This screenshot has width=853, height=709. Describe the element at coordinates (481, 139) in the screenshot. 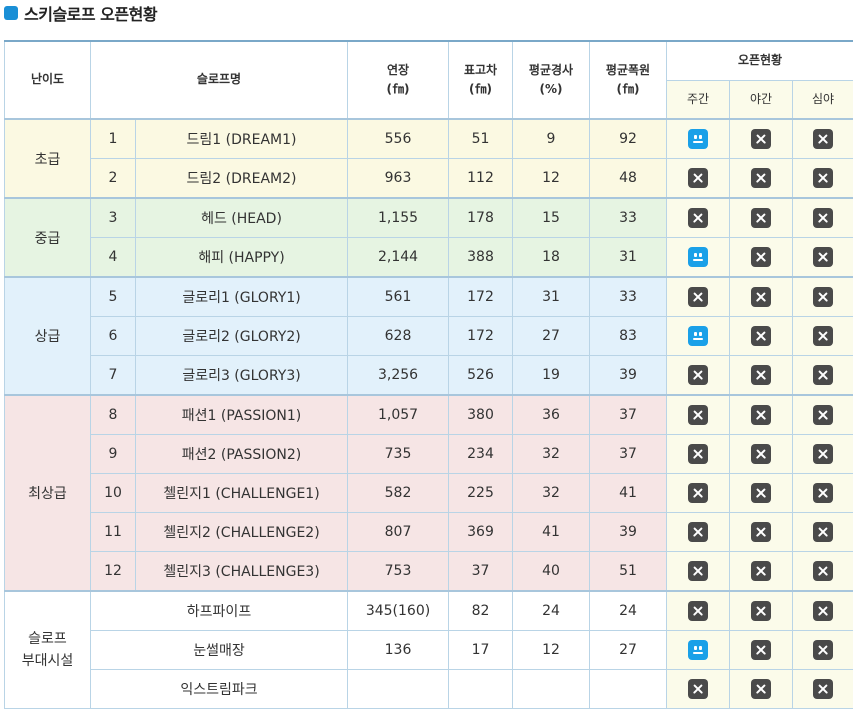

I see `slope-elevation: 51` at that location.